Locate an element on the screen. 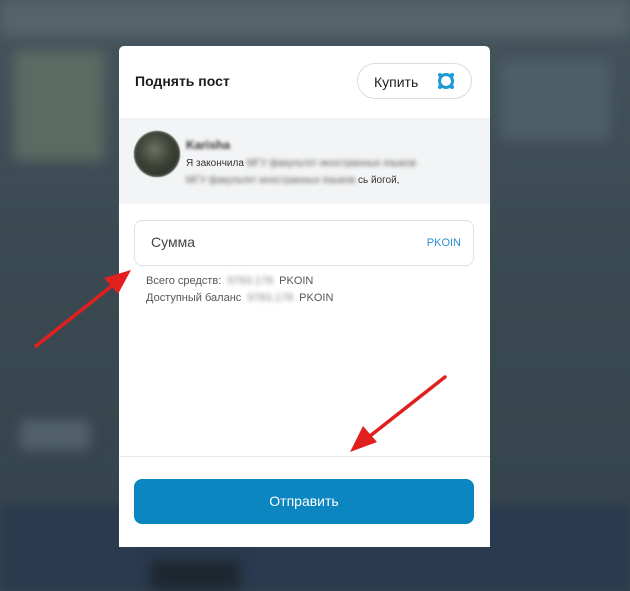  total-balance-value: 9783.178 is located at coordinates (250, 281).